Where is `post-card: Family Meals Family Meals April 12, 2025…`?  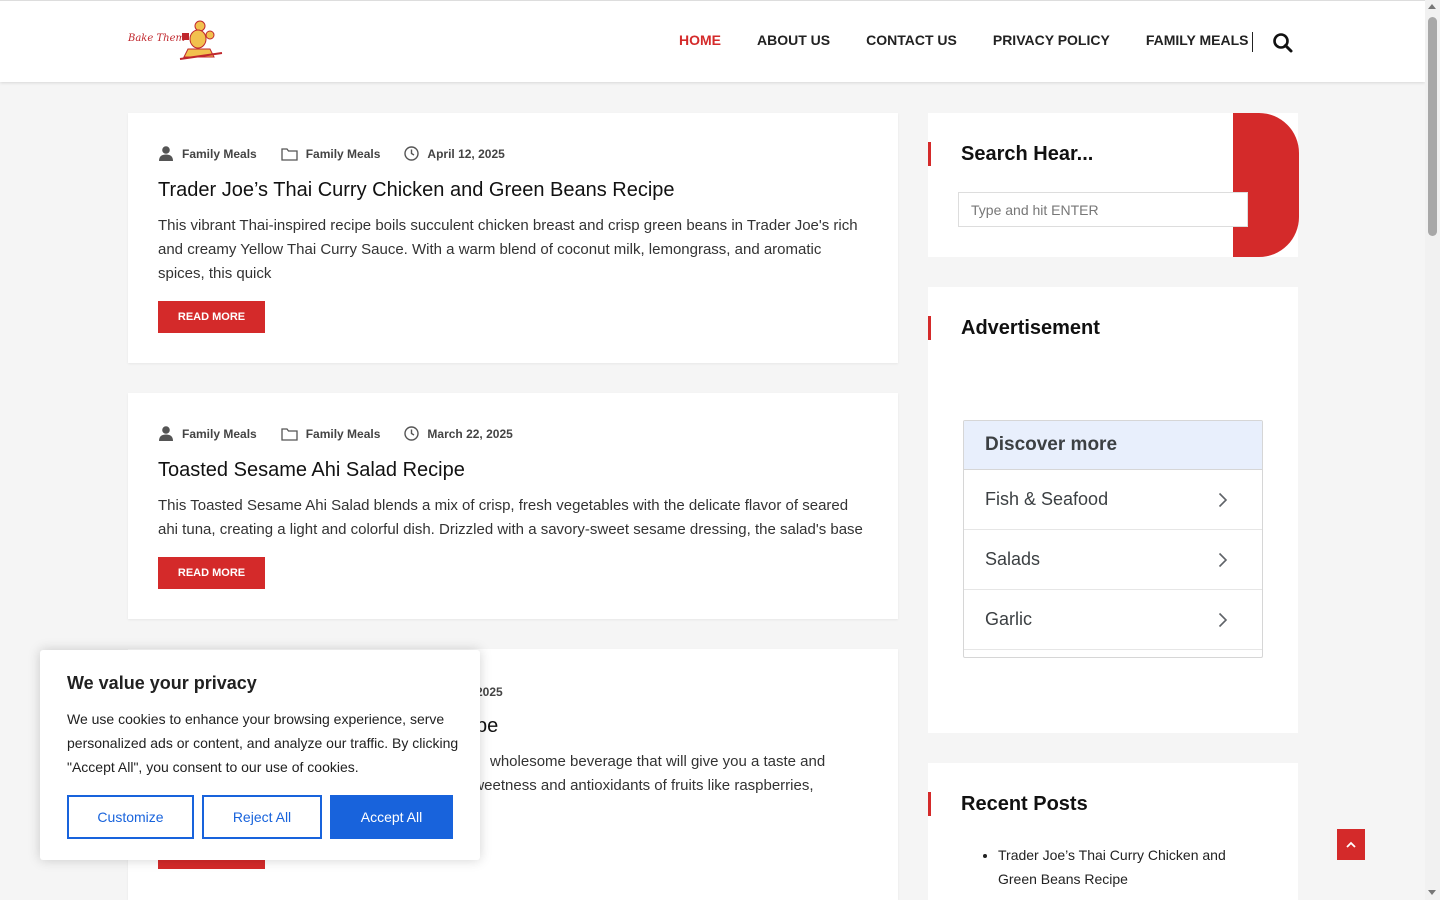 post-card: Family Meals Family Meals April 12, 2025… is located at coordinates (513, 238).